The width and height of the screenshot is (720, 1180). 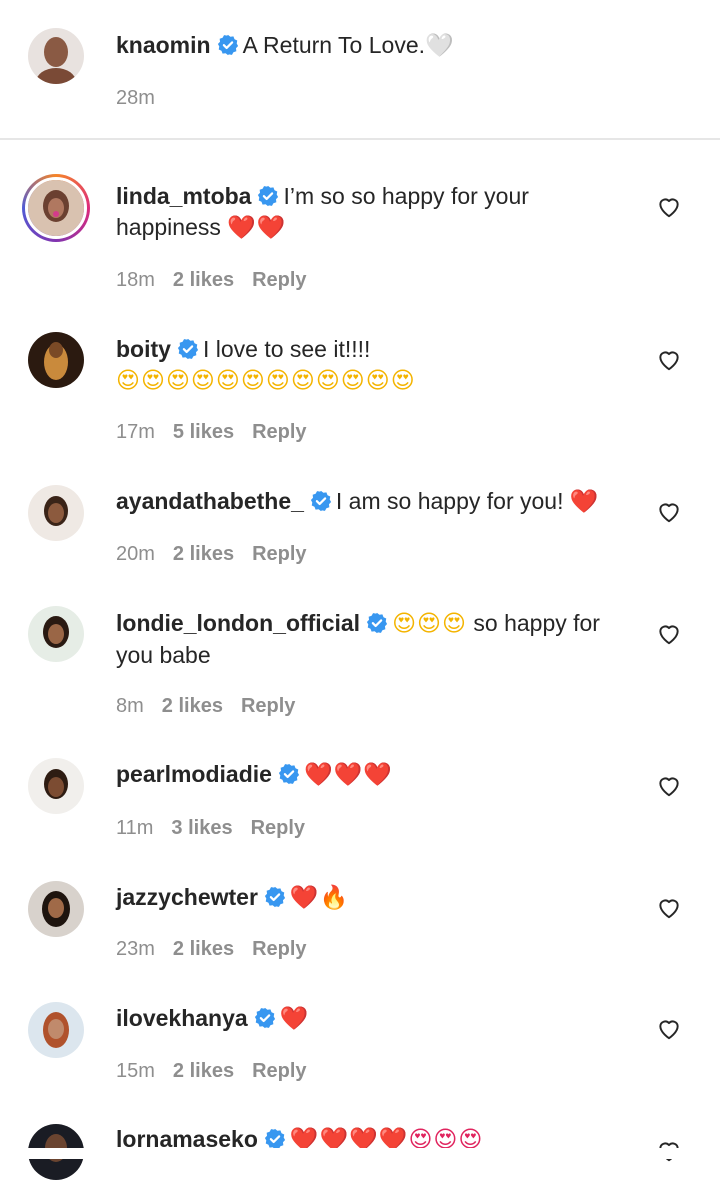 What do you see at coordinates (203, 432) in the screenshot?
I see `likes-count: 5 likes` at bounding box center [203, 432].